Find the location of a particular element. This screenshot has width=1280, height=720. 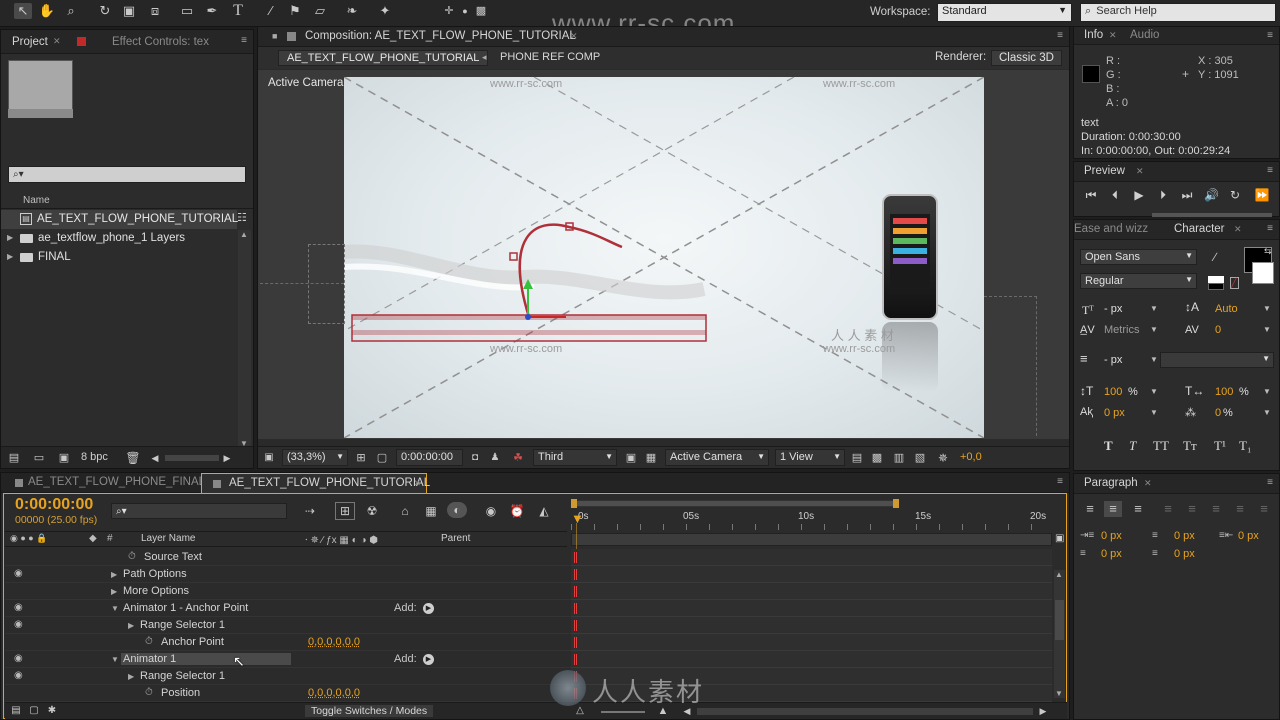

new-composition-icon: ▣ is located at coordinates (64, 458).